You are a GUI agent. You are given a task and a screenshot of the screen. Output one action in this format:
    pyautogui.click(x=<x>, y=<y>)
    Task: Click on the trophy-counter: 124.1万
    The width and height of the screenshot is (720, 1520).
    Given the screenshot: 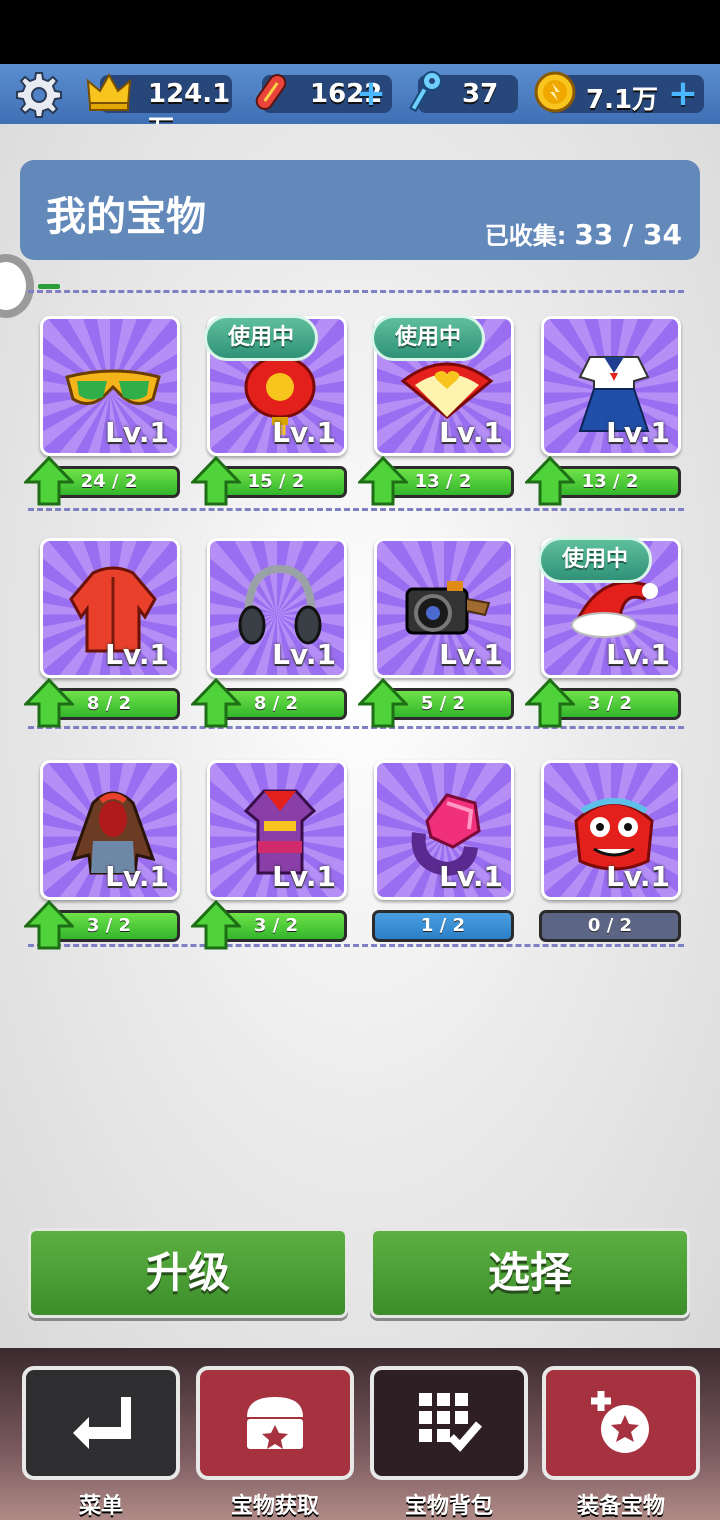 What is the action you would take?
    pyautogui.click(x=159, y=108)
    